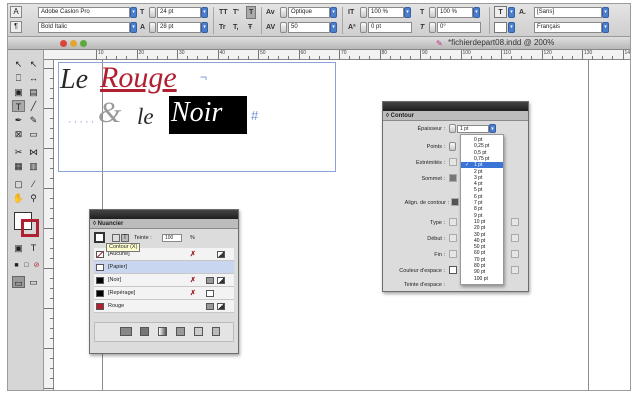  I want to click on leading-dropdown-icon: ▾, so click(204, 27).